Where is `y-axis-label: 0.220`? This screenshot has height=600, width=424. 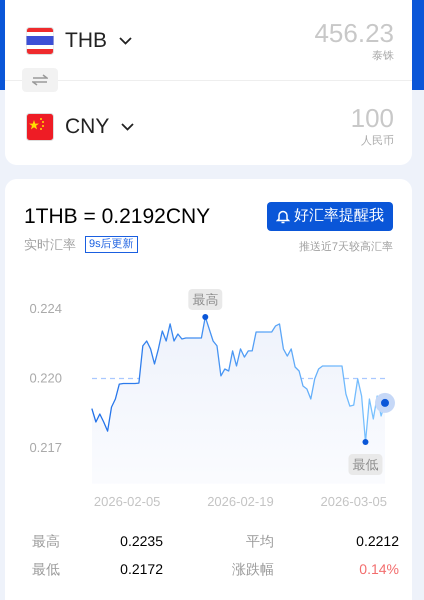 y-axis-label: 0.220 is located at coordinates (45, 378).